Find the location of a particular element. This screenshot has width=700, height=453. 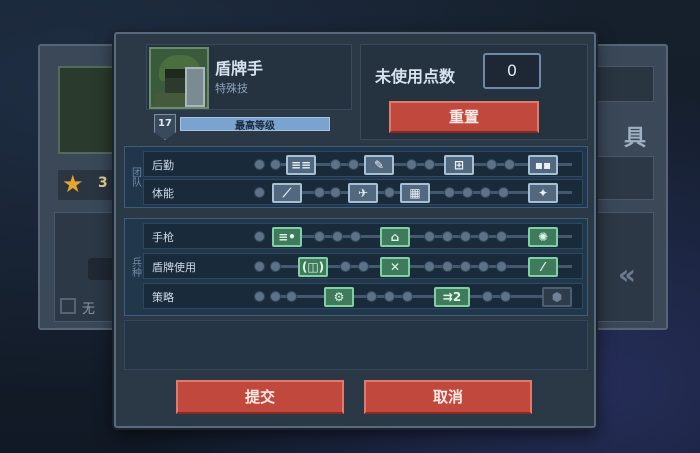

unit-header: 盾牌手 特殊技 is located at coordinates (249, 77).